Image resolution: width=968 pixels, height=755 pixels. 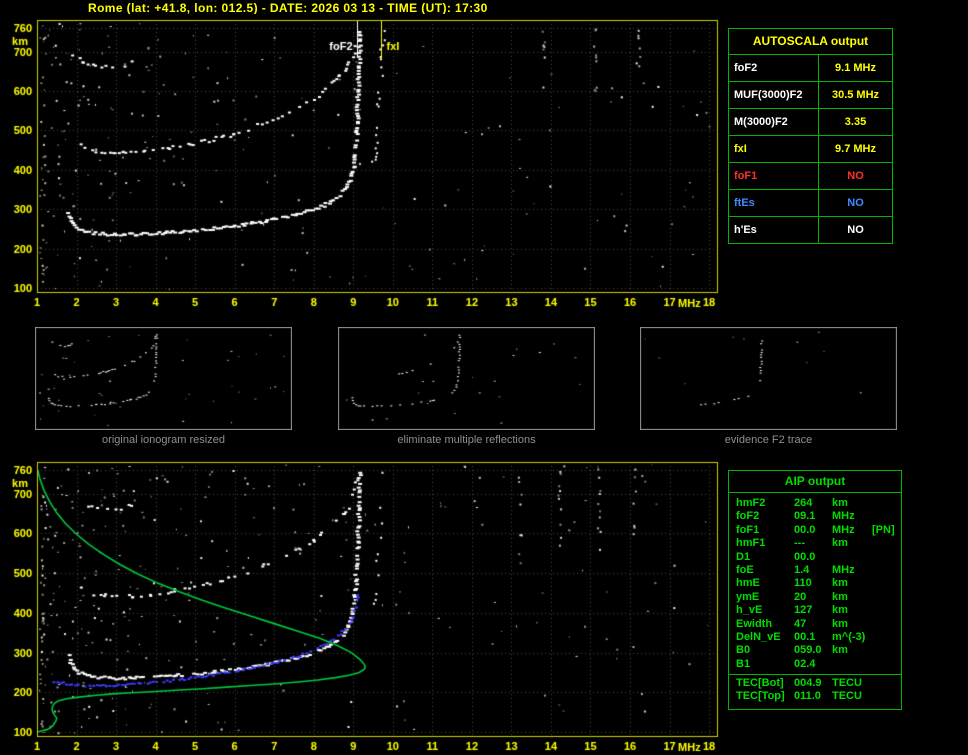 What do you see at coordinates (743, 556) in the screenshot?
I see `aip-param-label: D1` at bounding box center [743, 556].